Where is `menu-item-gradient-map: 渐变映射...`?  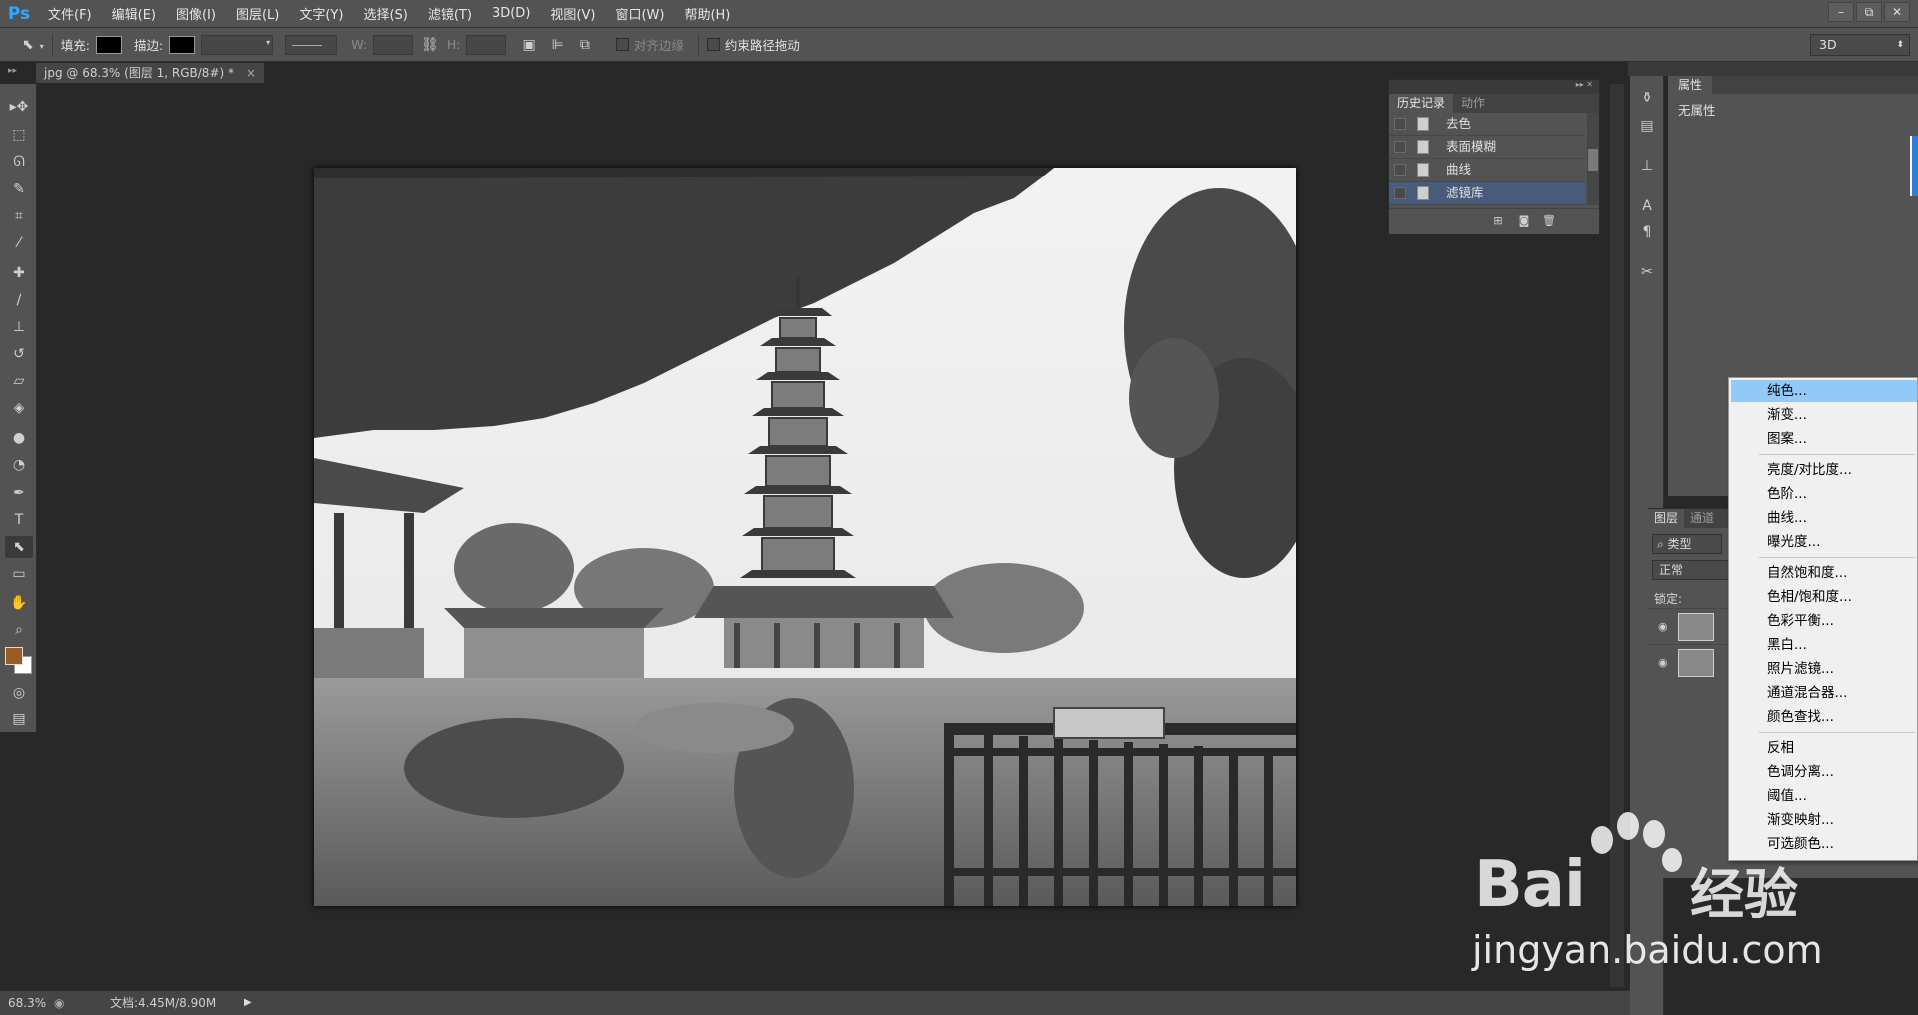 menu-item-gradient-map: 渐变映射... is located at coordinates (1824, 820).